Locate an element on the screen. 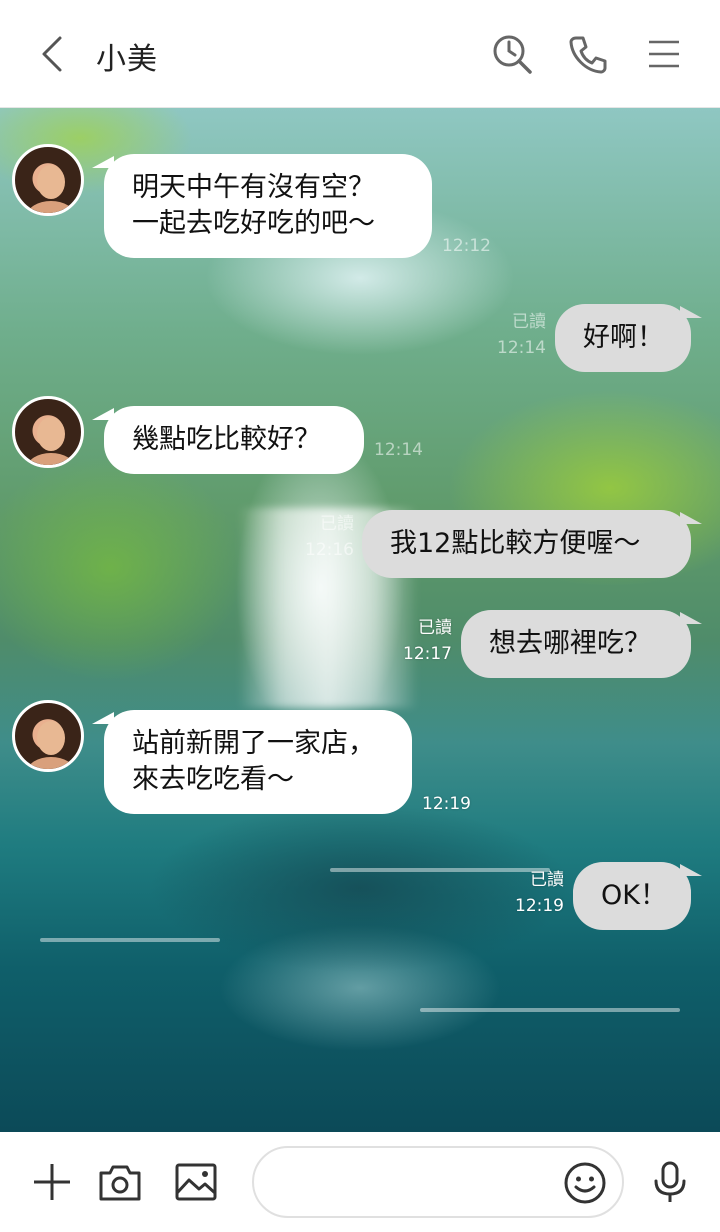 This screenshot has width=720, height=1232. message-bubble-incoming: 明天中午有沒有空？ 一起去吃好吃的吧～ is located at coordinates (268, 206).